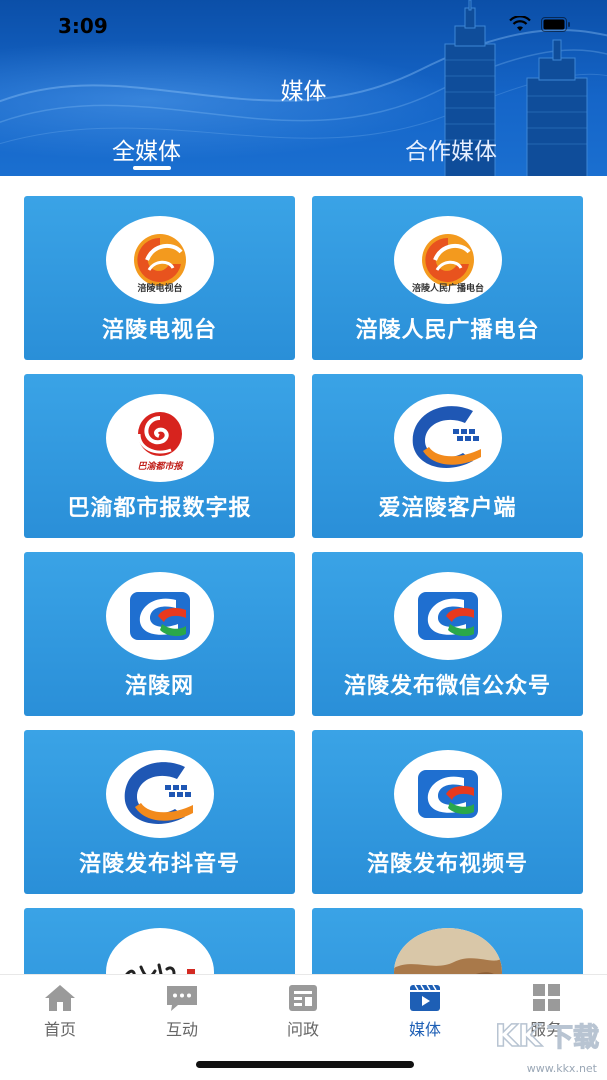  I want to click on bayu-dushibao-logo: 巴渝都市报, so click(160, 438).